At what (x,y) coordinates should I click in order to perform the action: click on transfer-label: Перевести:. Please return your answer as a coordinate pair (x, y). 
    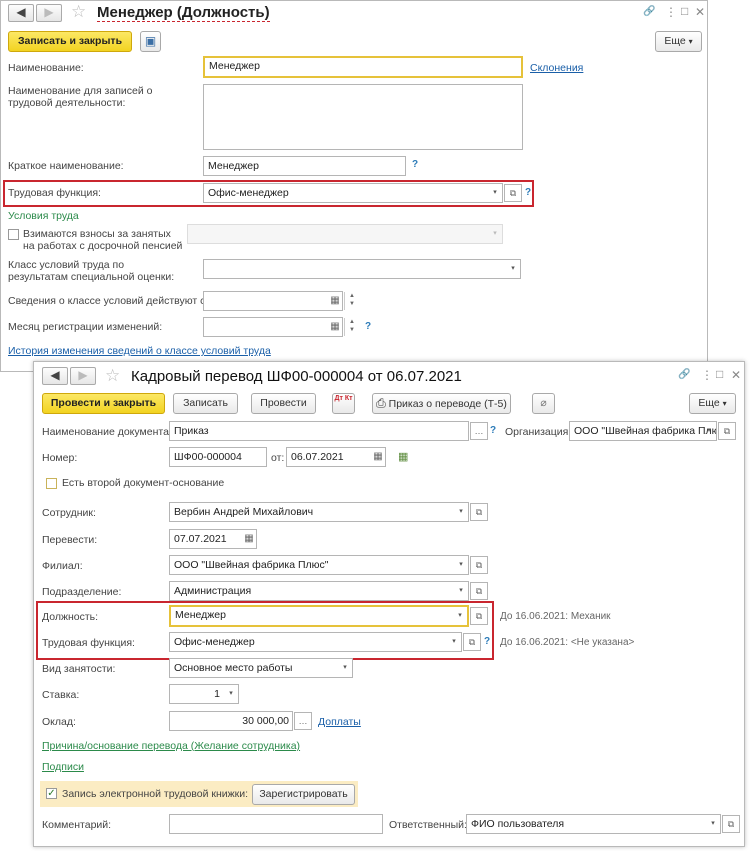
    Looking at the image, I should click on (70, 540).